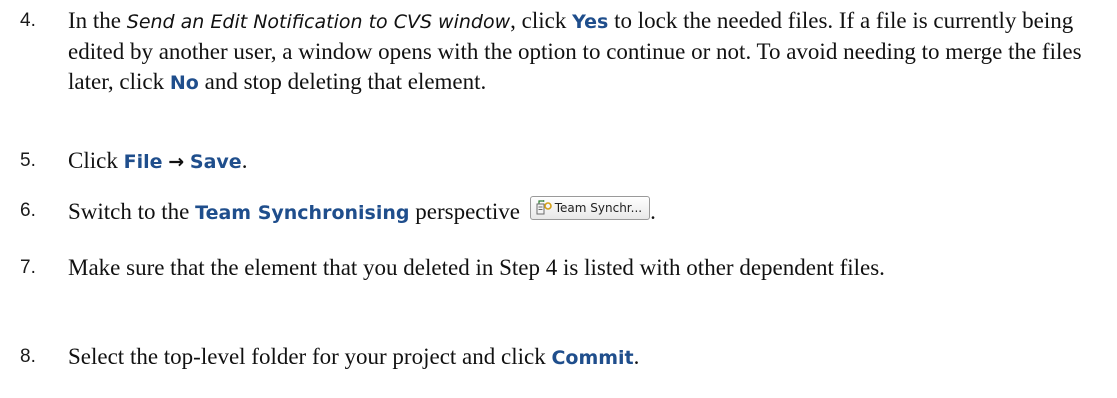 The image size is (1117, 398). I want to click on step-number: 5., so click(28, 160).